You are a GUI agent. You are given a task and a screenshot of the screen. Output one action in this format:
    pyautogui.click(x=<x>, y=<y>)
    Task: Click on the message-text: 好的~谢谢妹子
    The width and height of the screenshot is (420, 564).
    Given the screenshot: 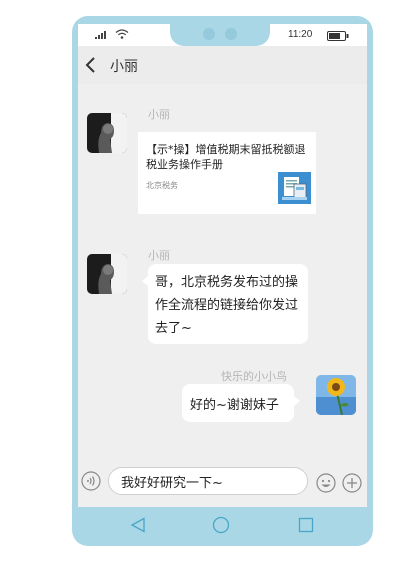 What is the action you would take?
    pyautogui.click(x=234, y=405)
    